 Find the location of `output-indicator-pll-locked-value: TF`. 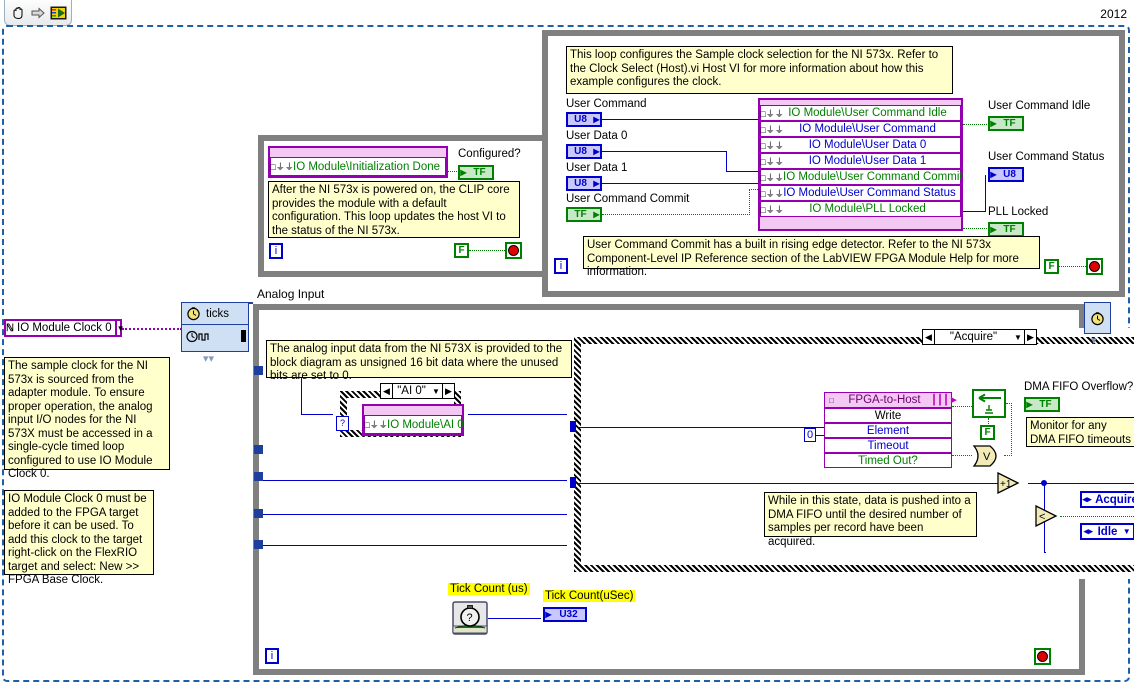

output-indicator-pll-locked-value: TF is located at coordinates (1009, 229).